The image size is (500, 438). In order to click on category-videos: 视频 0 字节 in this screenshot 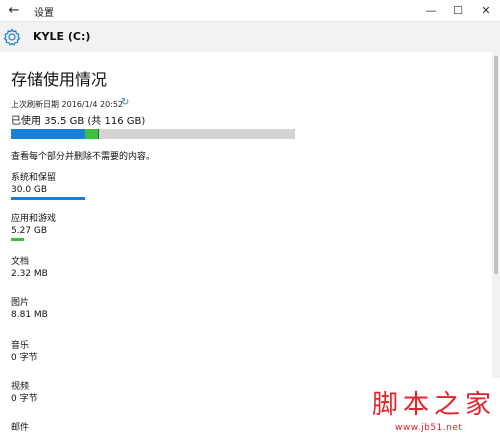, I will do `click(111, 393)`.